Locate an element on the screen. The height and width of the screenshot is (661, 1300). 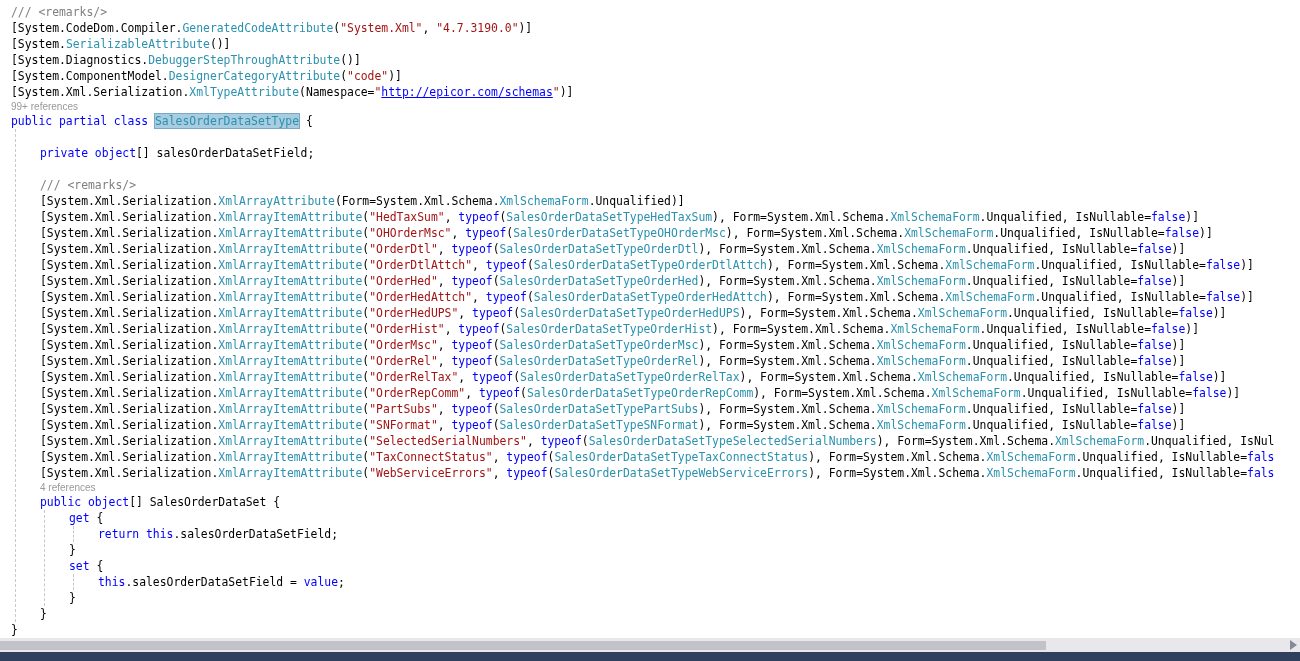
code-keyword: return this is located at coordinates (136, 534).